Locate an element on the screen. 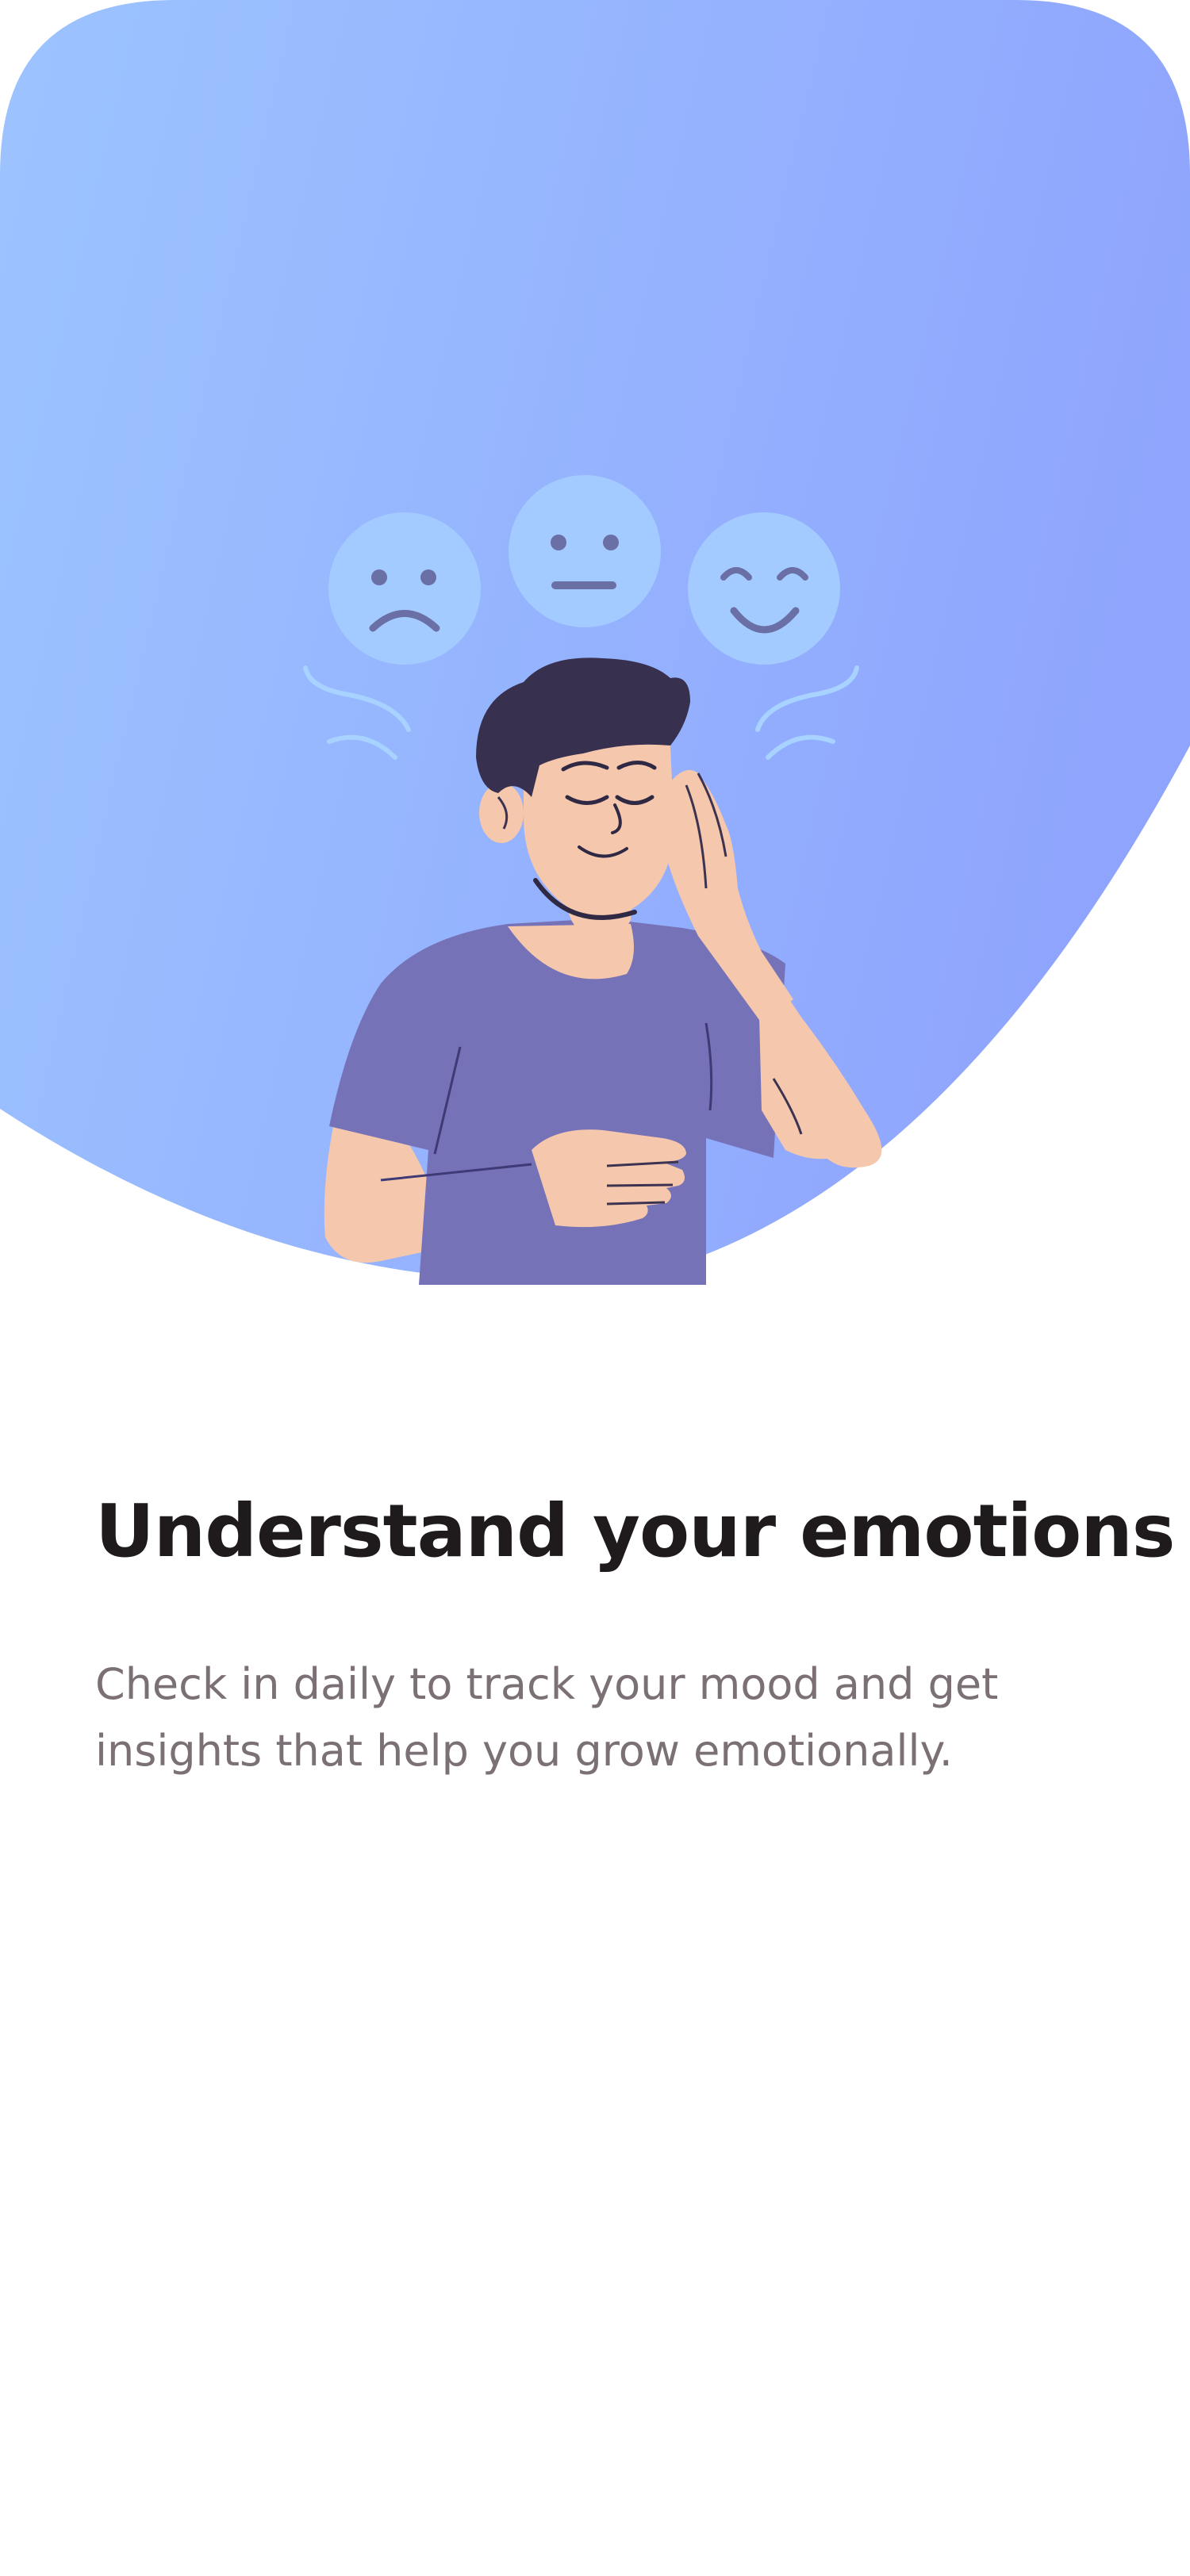 Image resolution: width=1190 pixels, height=2576 pixels. sad-face-icon is located at coordinates (404, 589).